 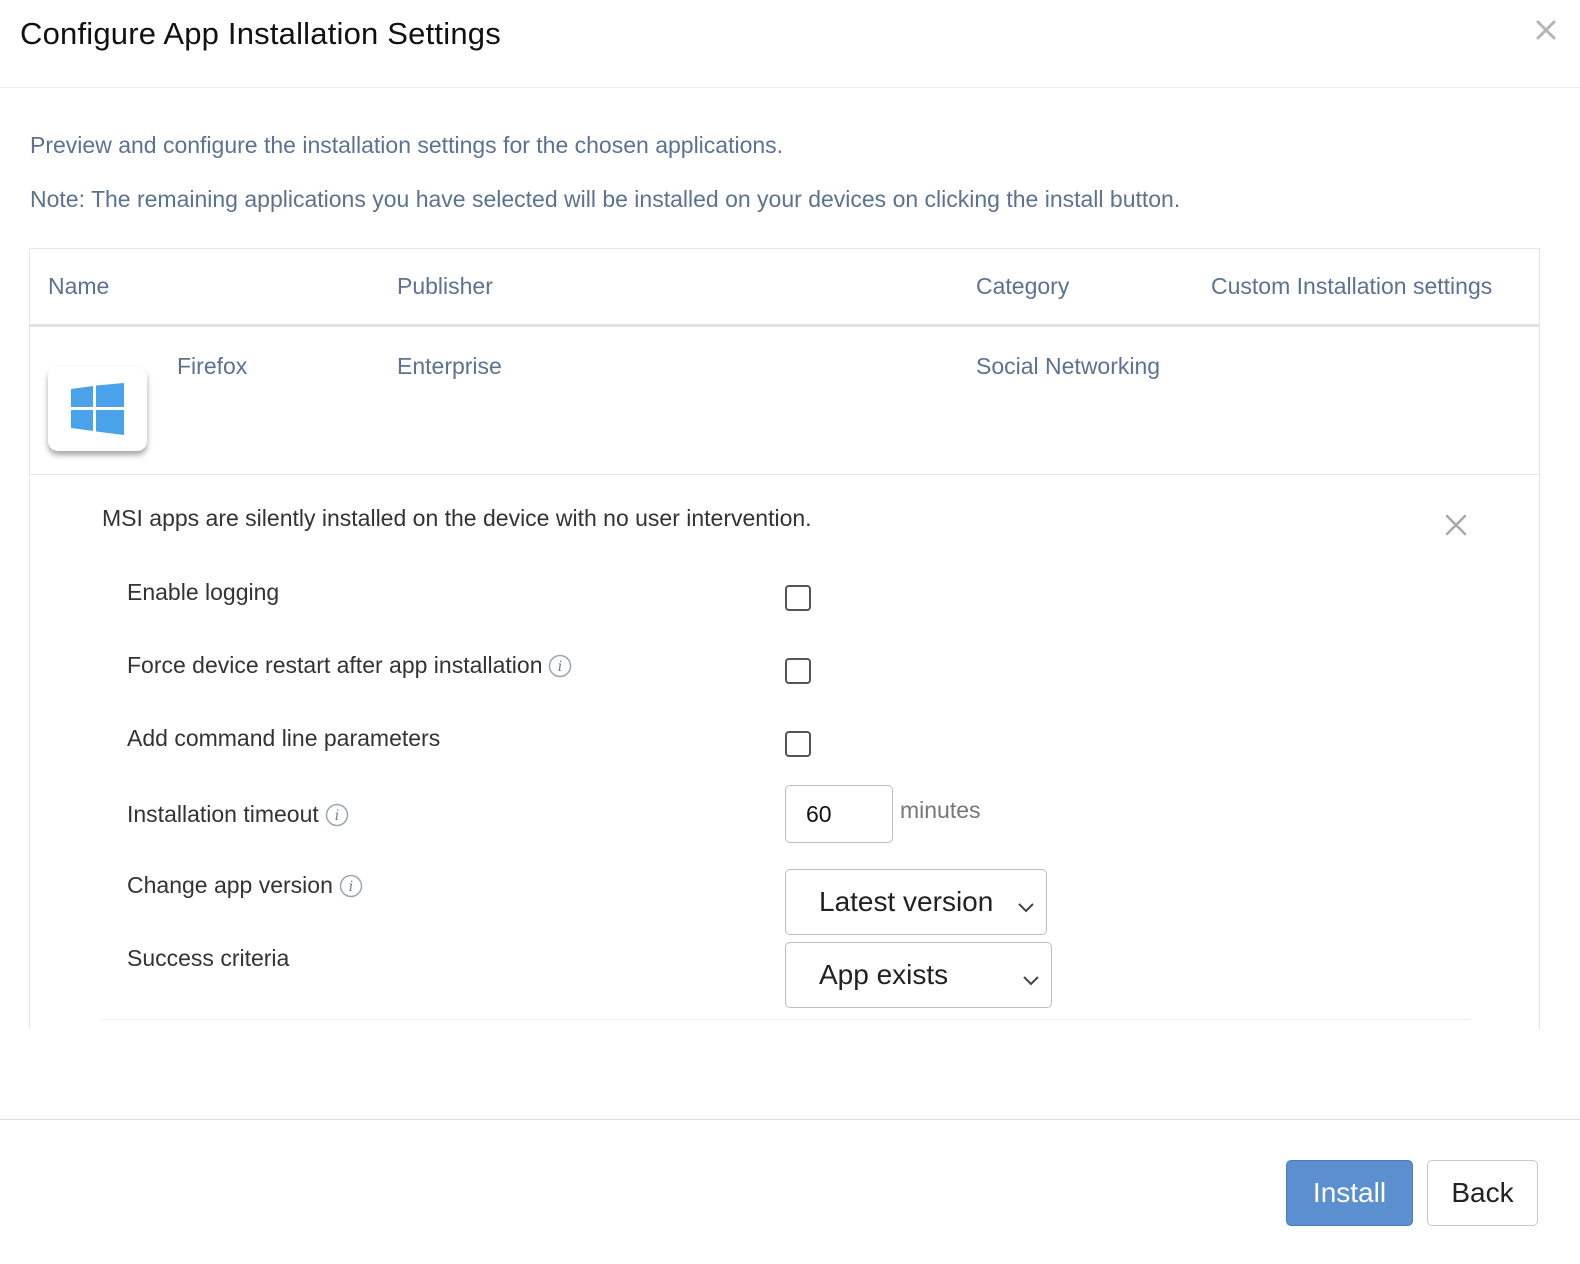 What do you see at coordinates (1068, 366) in the screenshot?
I see `app-category: Social Networking` at bounding box center [1068, 366].